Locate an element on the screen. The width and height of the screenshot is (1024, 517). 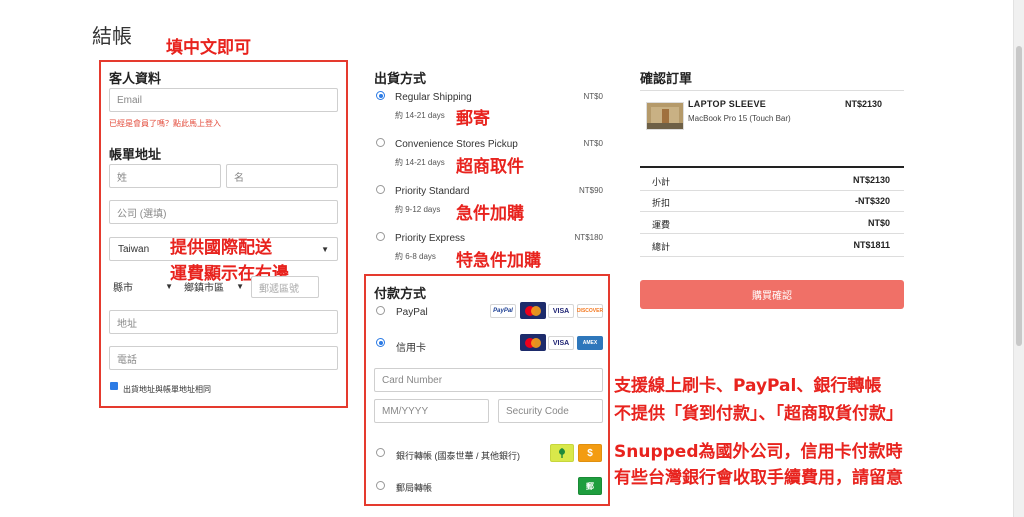
email-input: Email is located at coordinates (223, 100).